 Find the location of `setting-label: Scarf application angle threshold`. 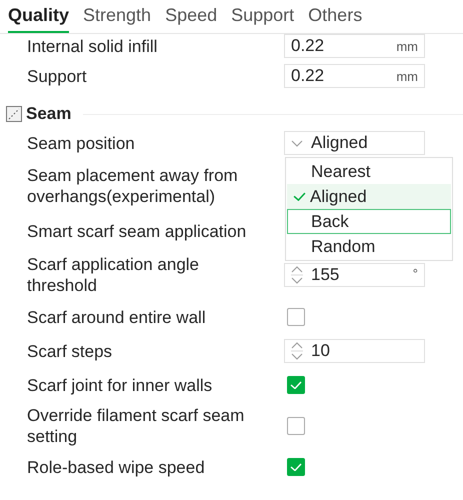

setting-label: Scarf application angle threshold is located at coordinates (113, 275).